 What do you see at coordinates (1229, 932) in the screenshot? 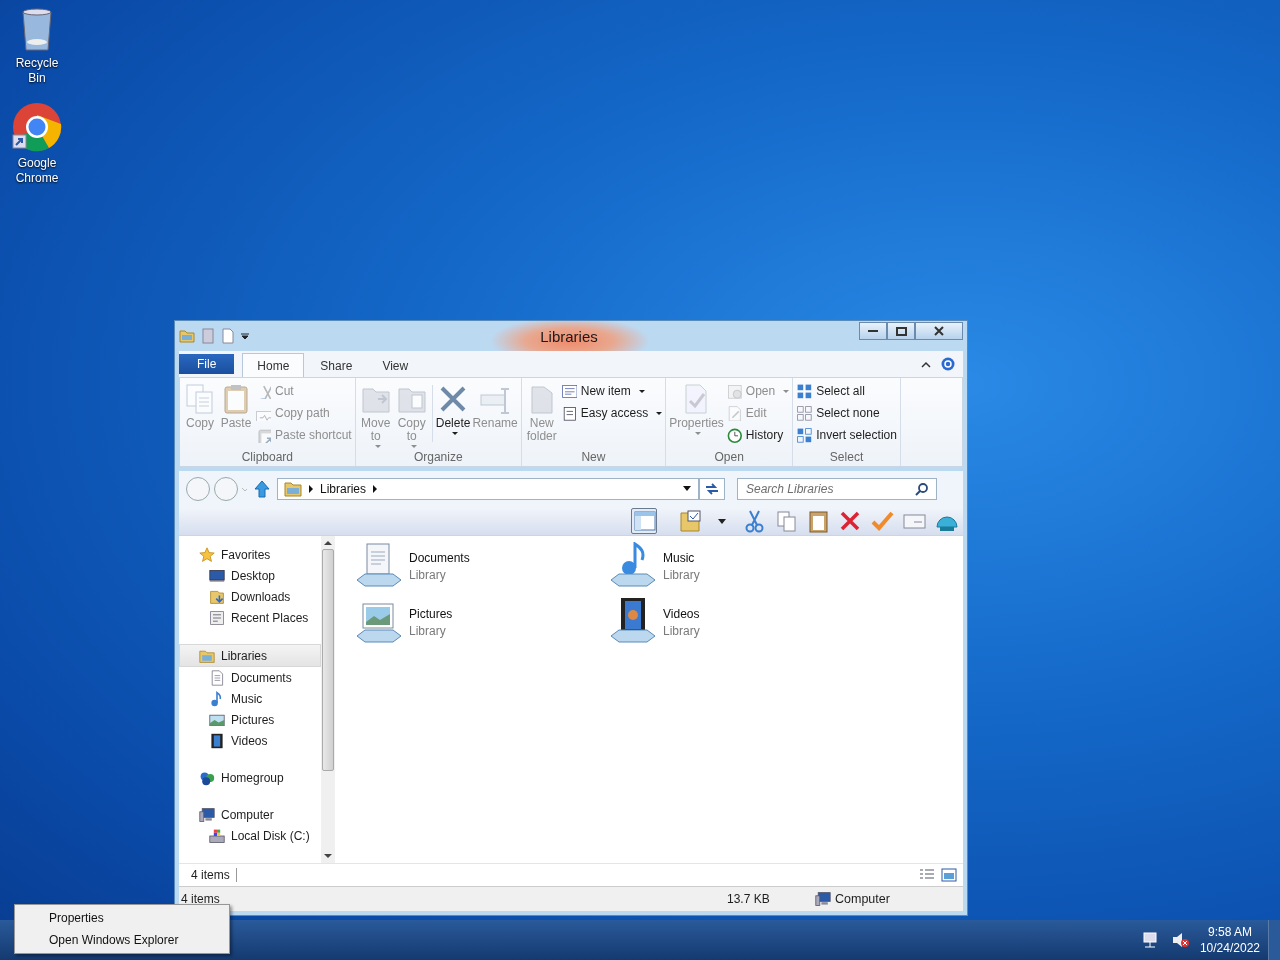
I see `time-text: 9:58 AM` at bounding box center [1229, 932].